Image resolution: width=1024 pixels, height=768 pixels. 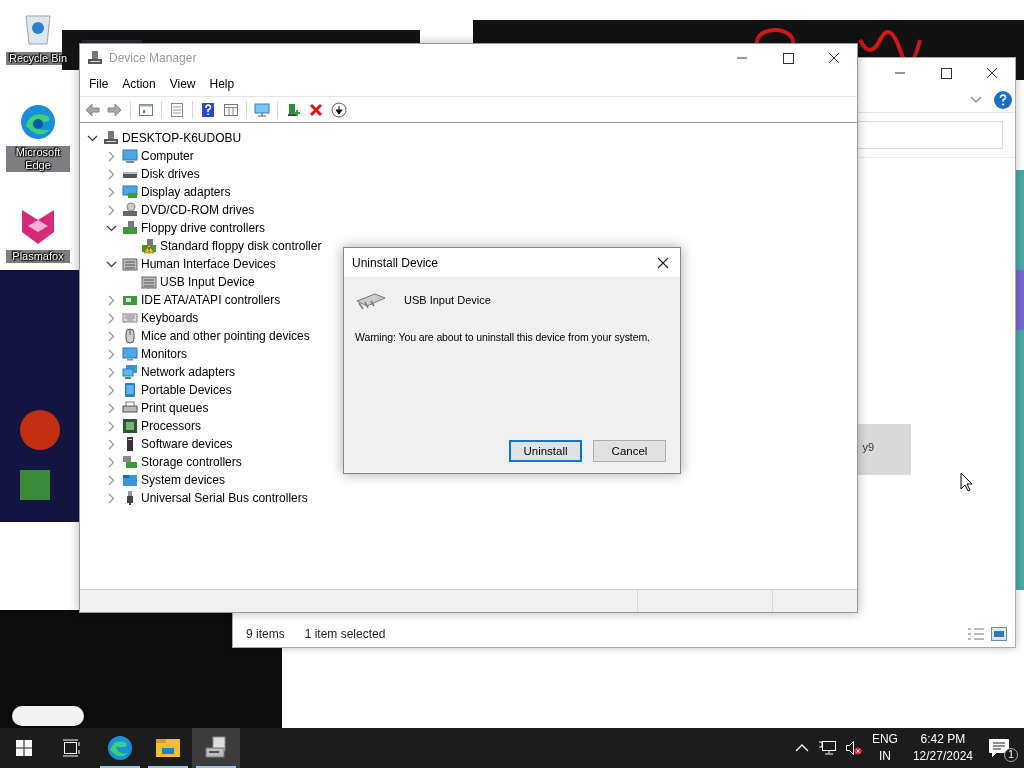 I want to click on list-icon, so click(x=177, y=109).